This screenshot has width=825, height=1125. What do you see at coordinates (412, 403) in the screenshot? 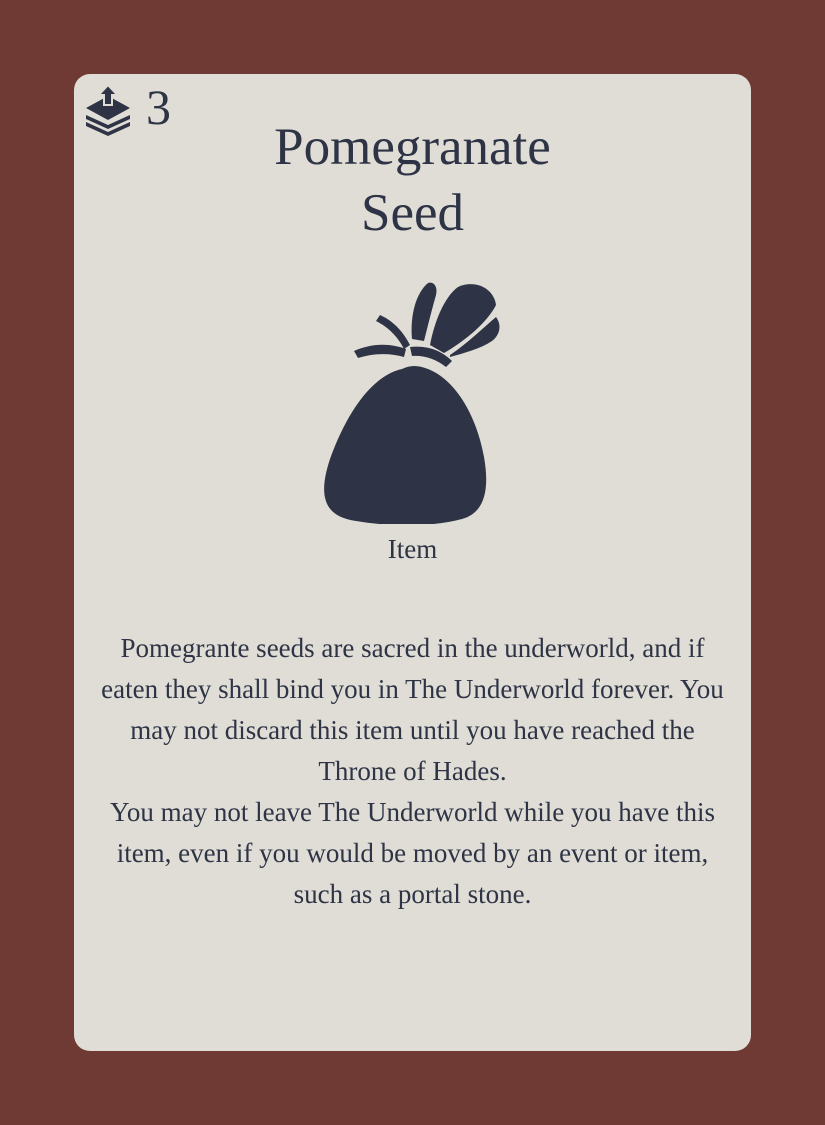
I see `sack-icon` at bounding box center [412, 403].